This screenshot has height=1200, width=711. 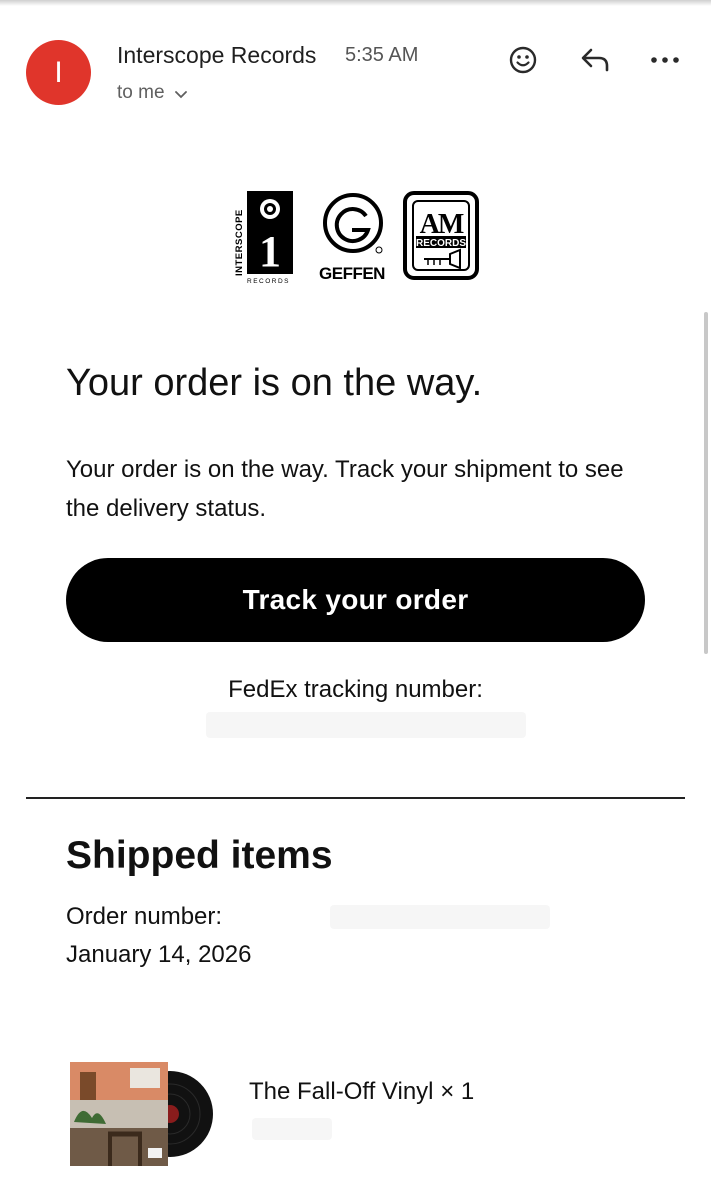 I want to click on scrollbar-thumb, so click(x=706, y=483).